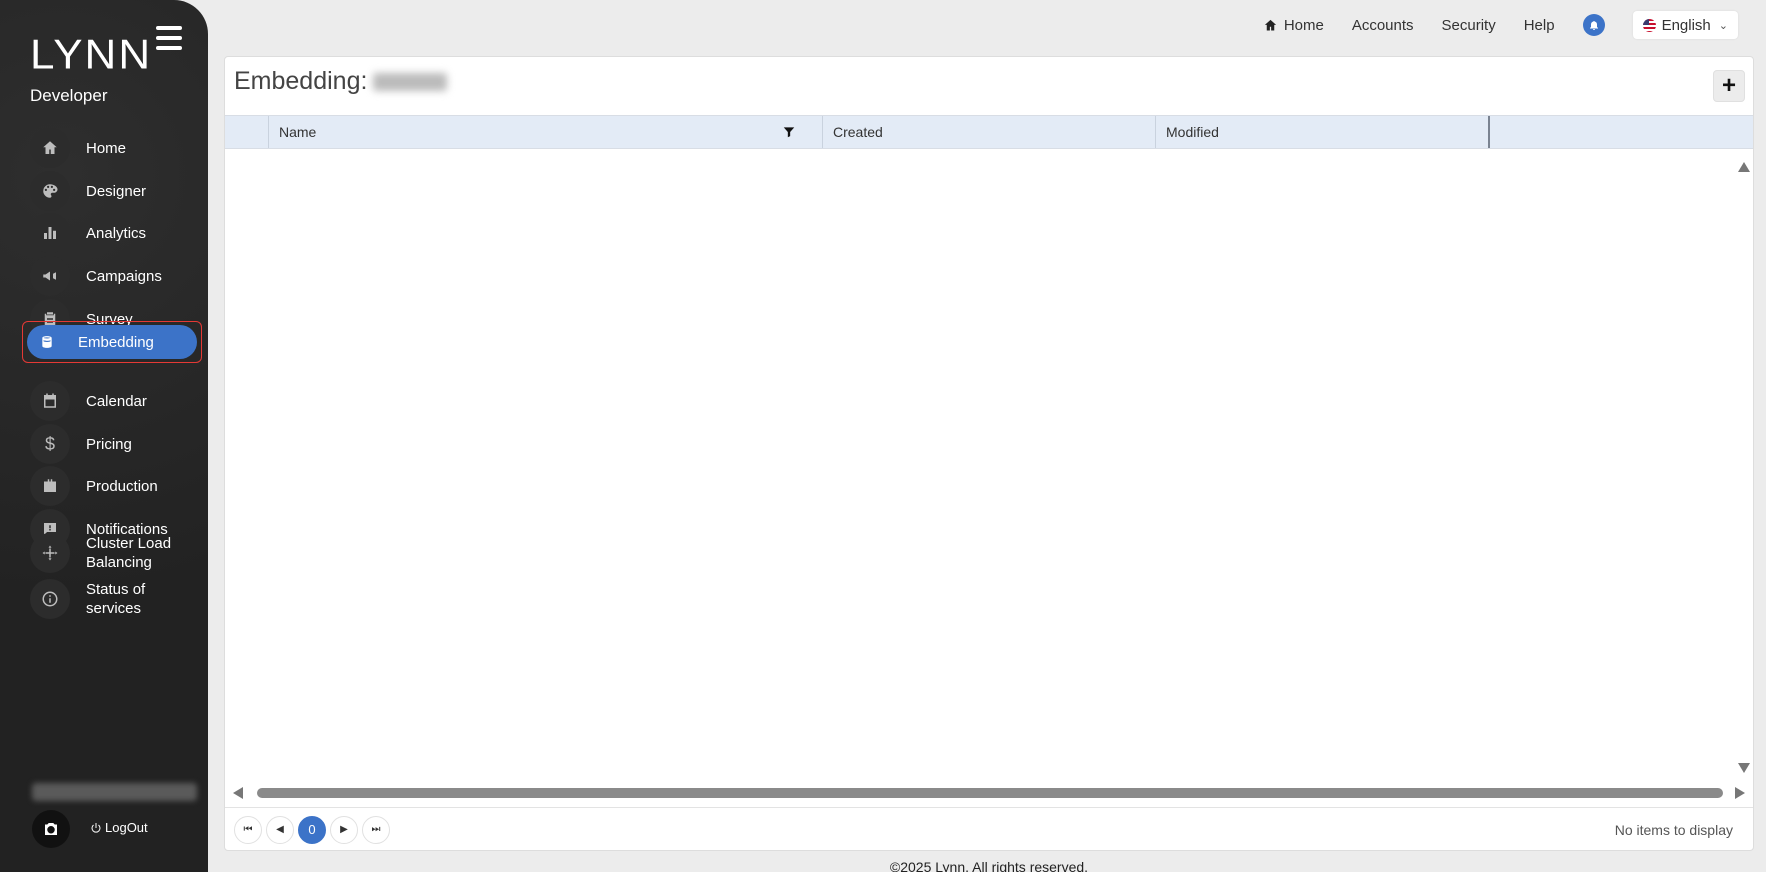 The image size is (1766, 872). Describe the element at coordinates (858, 132) in the screenshot. I see `column-header-label: Created` at that location.